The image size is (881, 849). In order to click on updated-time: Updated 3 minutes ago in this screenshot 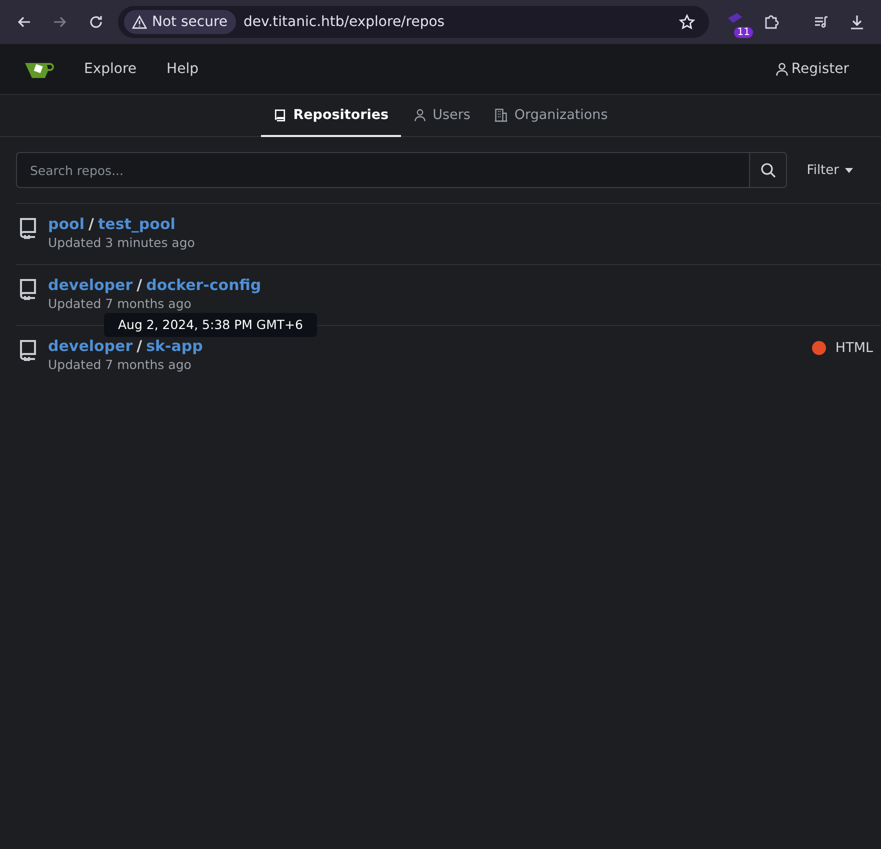, I will do `click(122, 242)`.